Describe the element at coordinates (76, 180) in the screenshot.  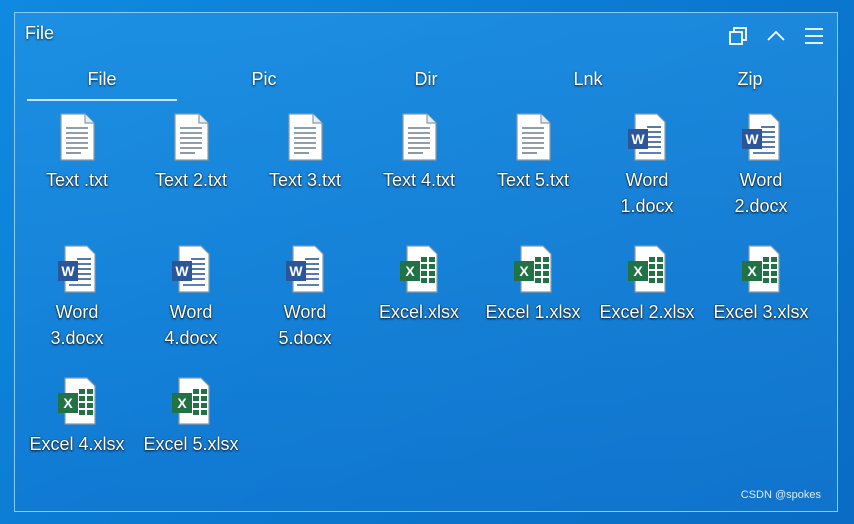
I see `file-name: Text .txt` at that location.